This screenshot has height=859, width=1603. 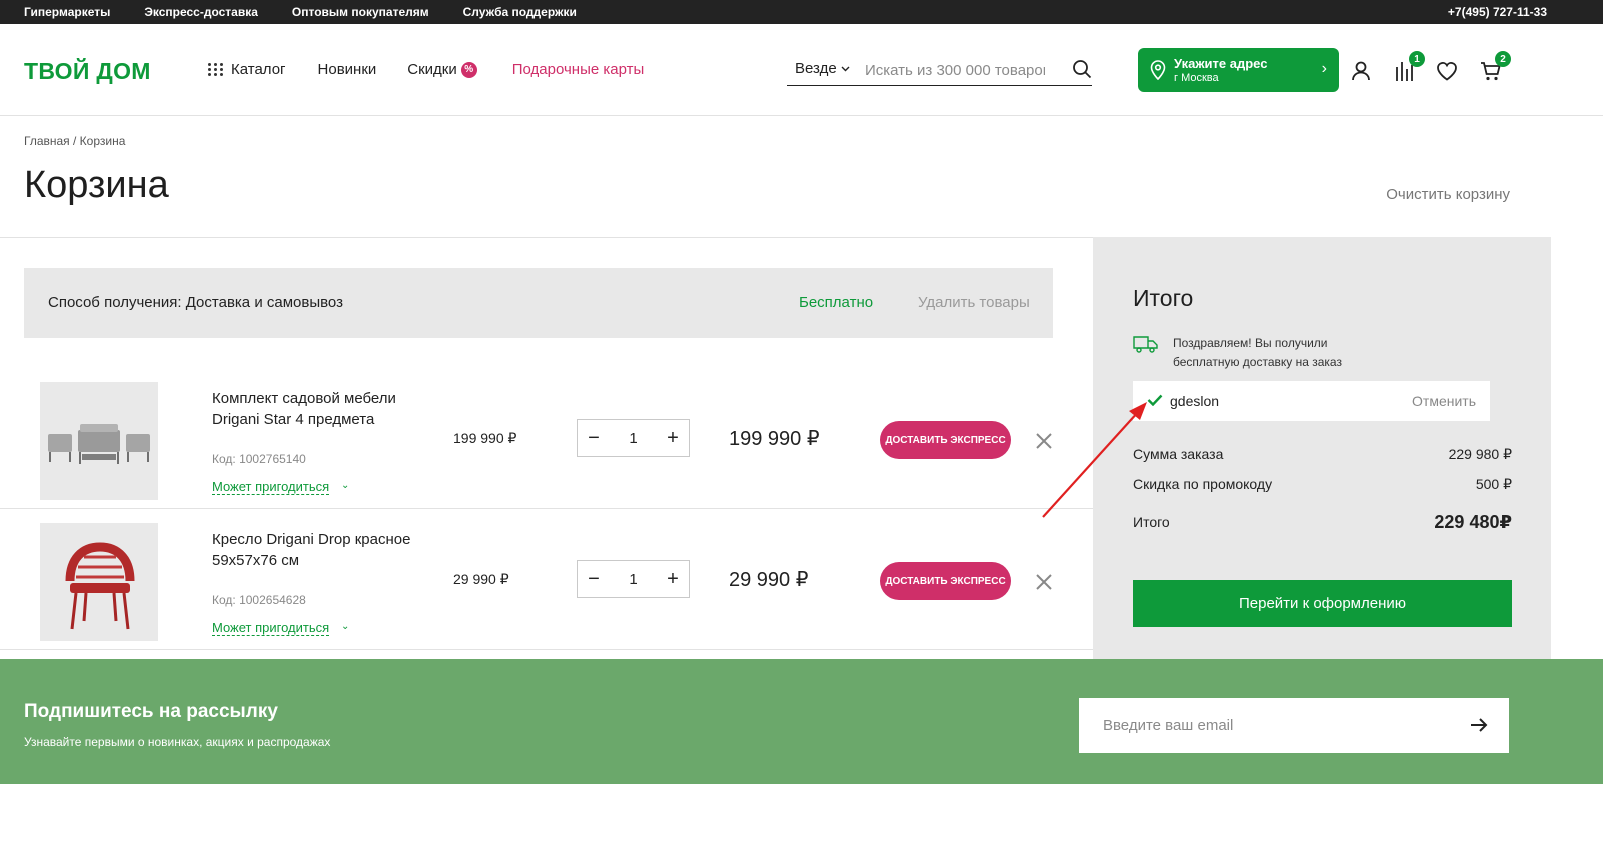 What do you see at coordinates (1178, 454) in the screenshot?
I see `order-sum-label: Сумма заказа` at bounding box center [1178, 454].